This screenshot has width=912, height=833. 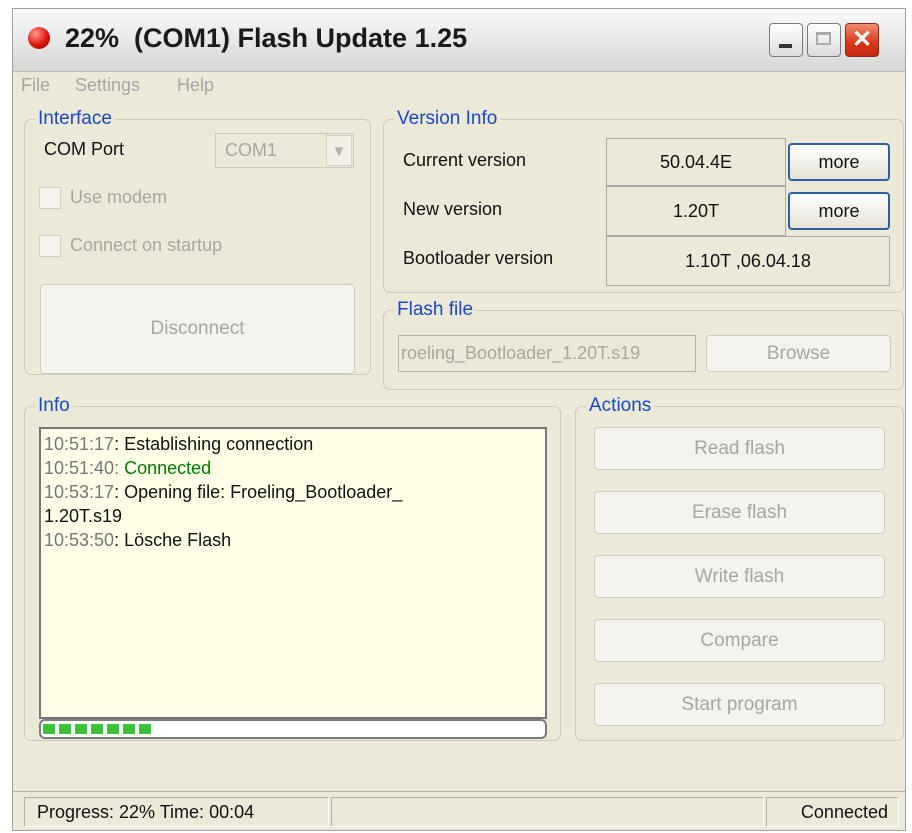 What do you see at coordinates (465, 160) in the screenshot?
I see `current-version-label: Current version` at bounding box center [465, 160].